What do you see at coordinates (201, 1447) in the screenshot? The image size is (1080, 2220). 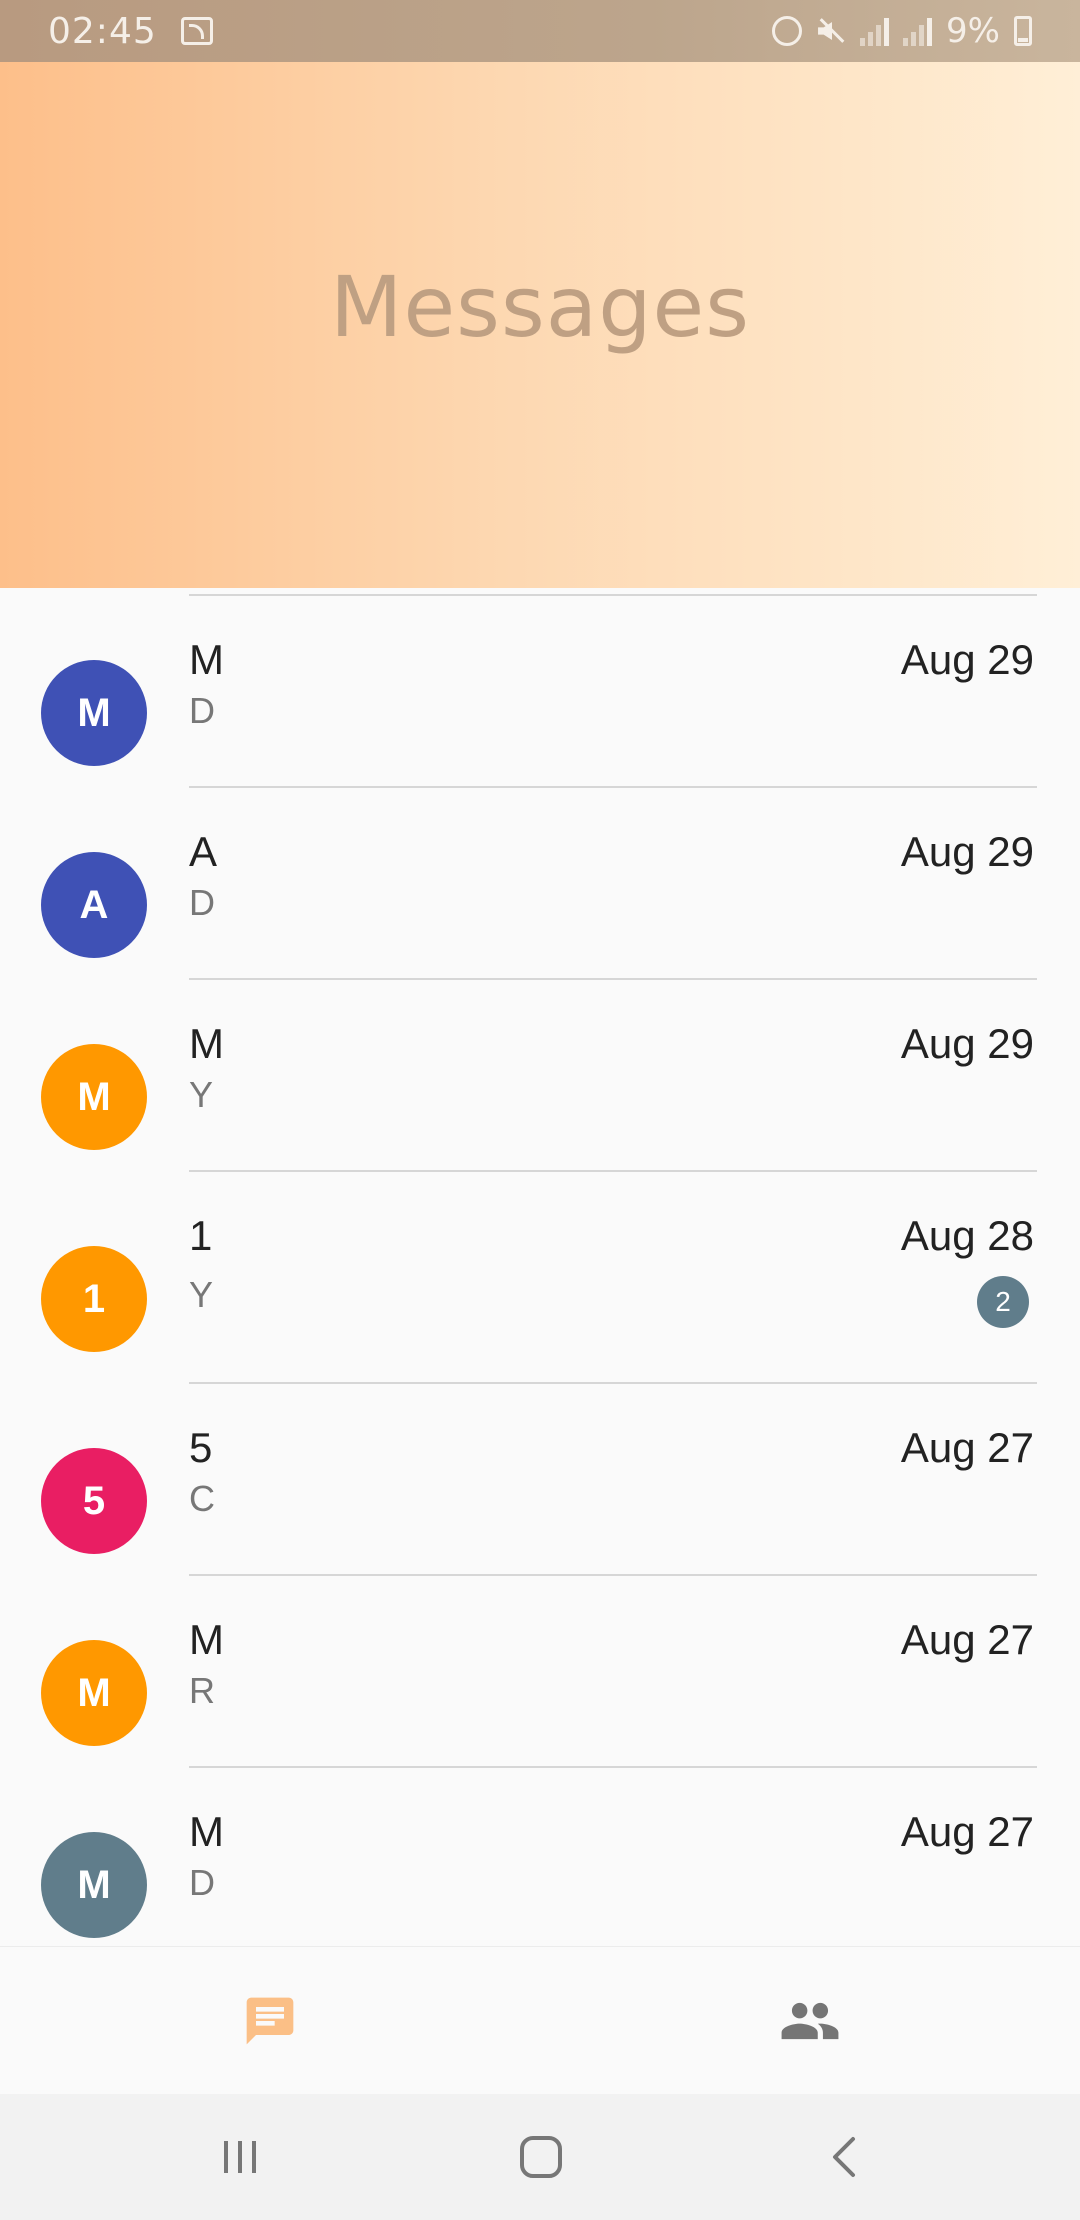 I see `contact-name: 5` at bounding box center [201, 1447].